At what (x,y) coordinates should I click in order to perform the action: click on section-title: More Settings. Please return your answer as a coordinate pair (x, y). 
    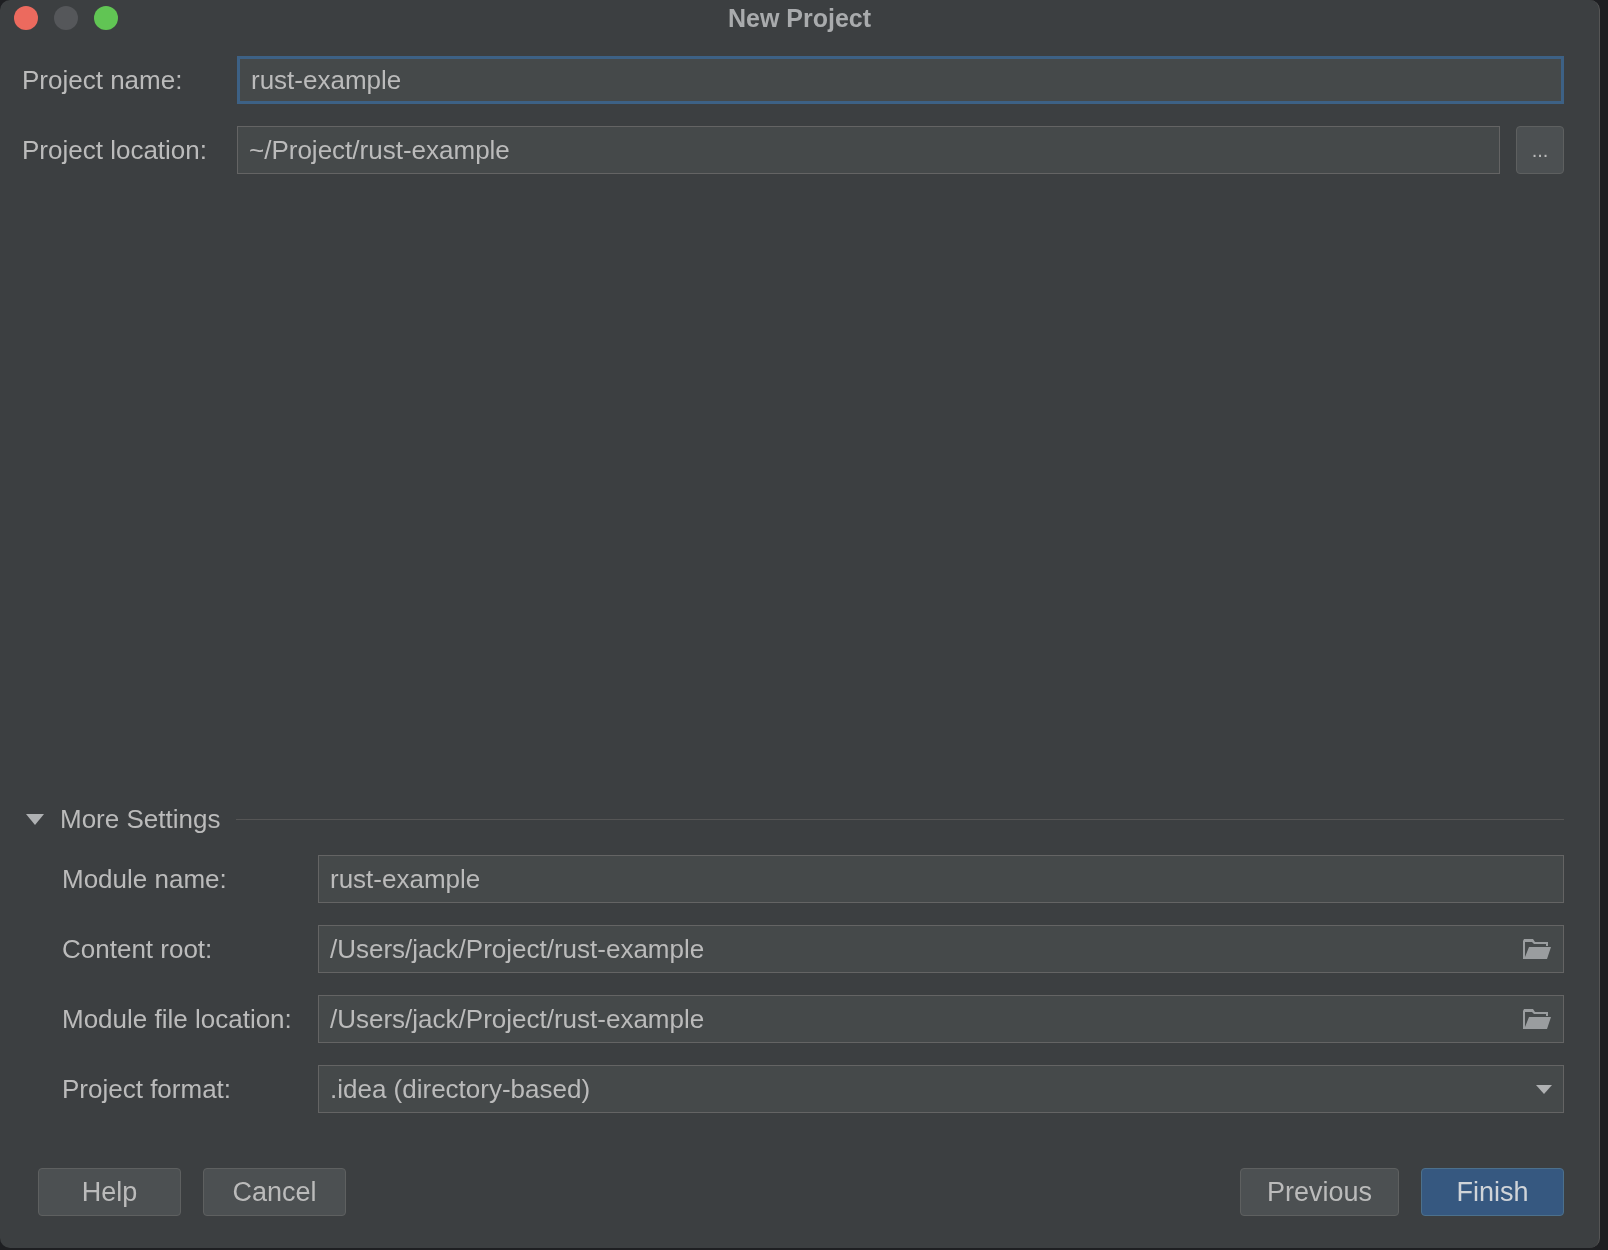
    Looking at the image, I should click on (140, 819).